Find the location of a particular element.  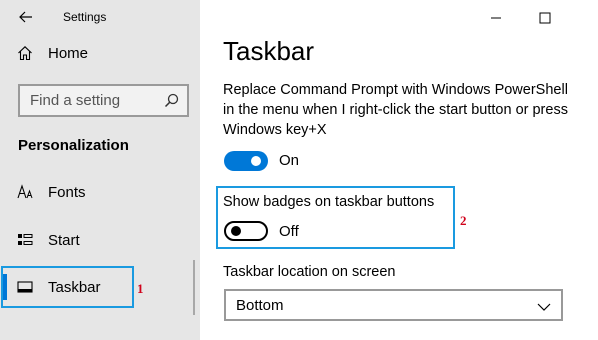

maximize-icon is located at coordinates (545, 18).